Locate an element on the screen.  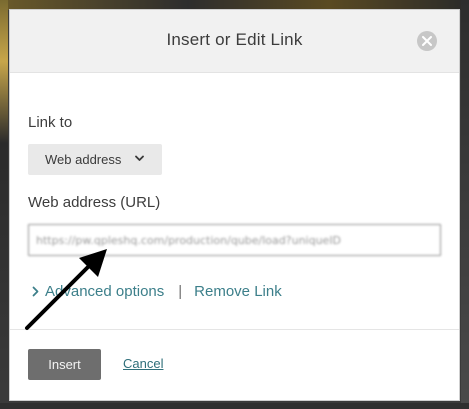
close-button is located at coordinates (427, 41).